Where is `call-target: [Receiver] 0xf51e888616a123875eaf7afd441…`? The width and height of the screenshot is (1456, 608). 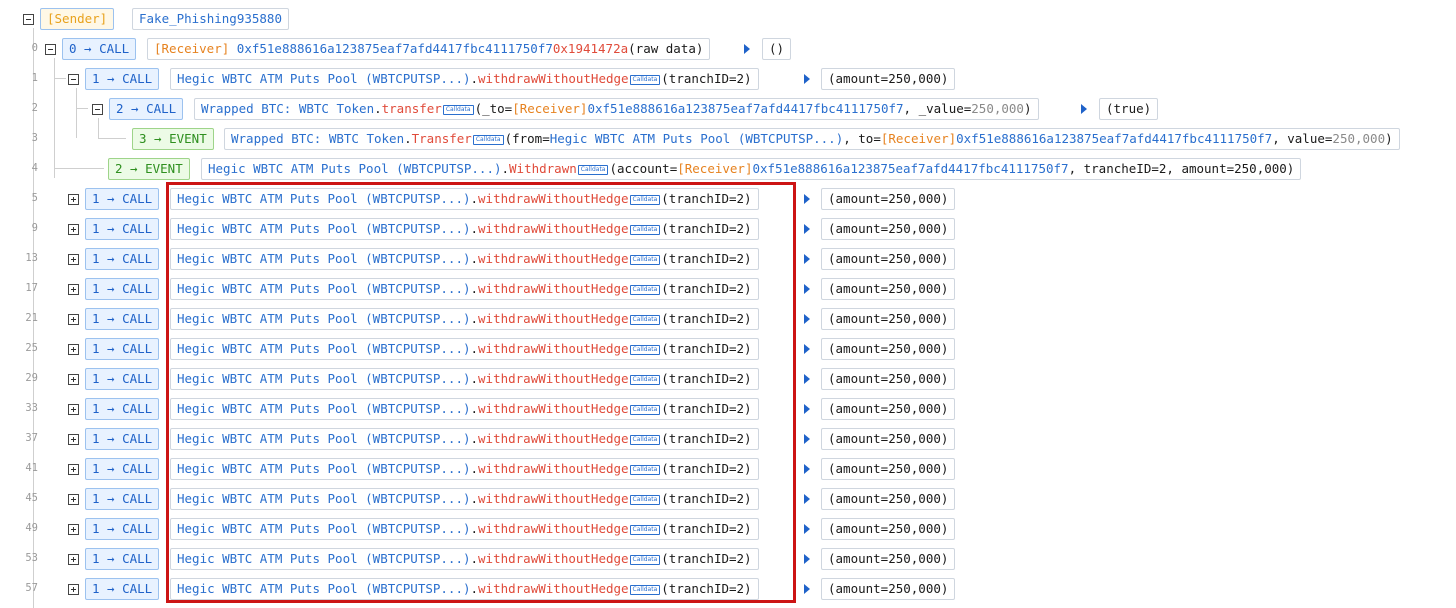
call-target: [Receiver] 0xf51e888616a123875eaf7afd441… is located at coordinates (429, 49).